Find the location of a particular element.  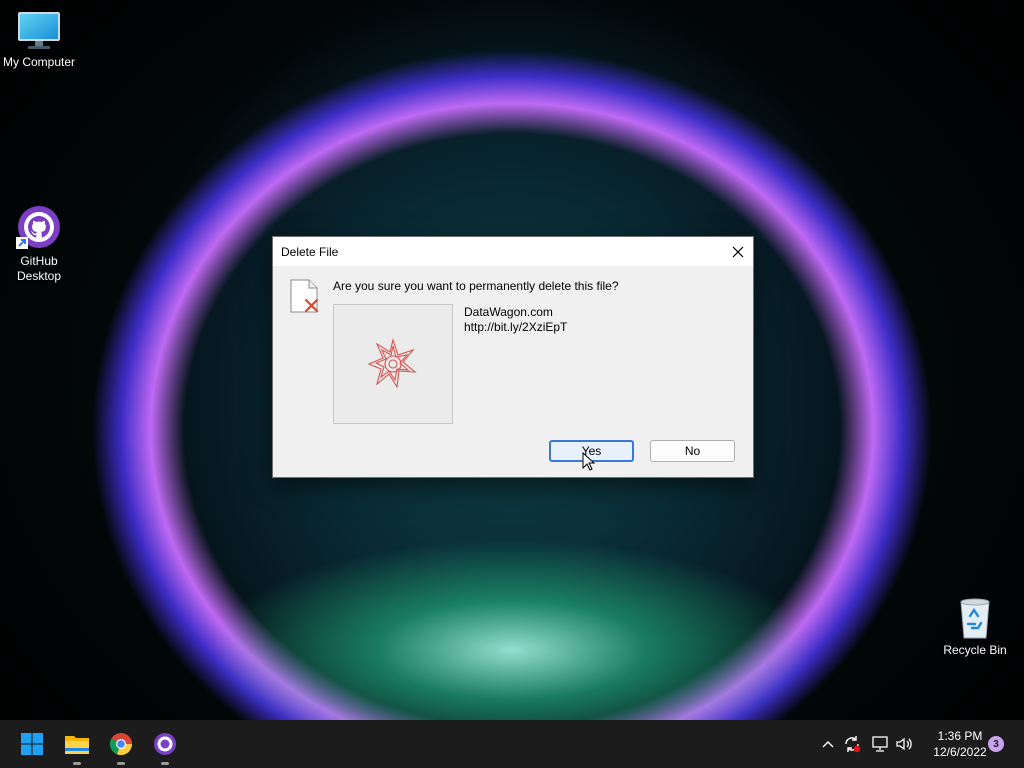

recycle-bin-icon is located at coordinates (975, 618).